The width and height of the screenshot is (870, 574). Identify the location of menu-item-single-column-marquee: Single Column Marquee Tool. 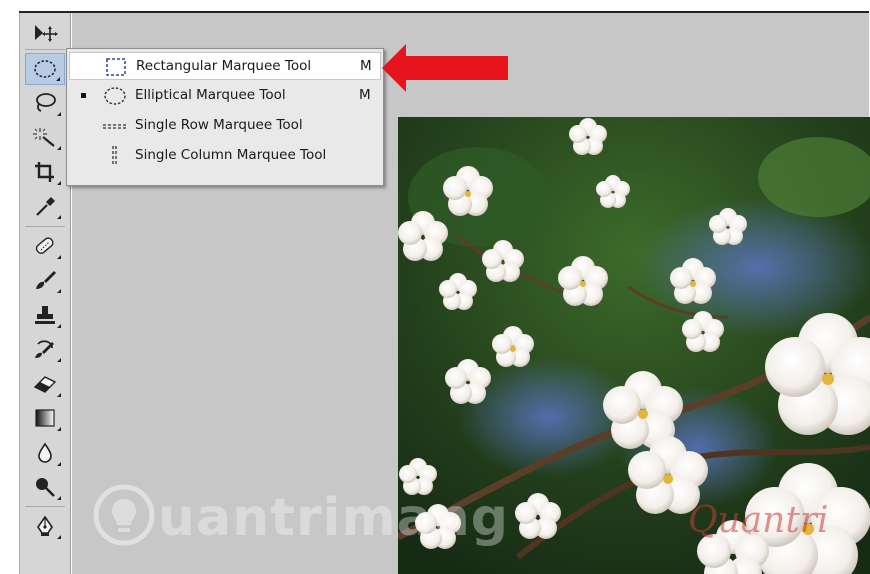
(225, 156).